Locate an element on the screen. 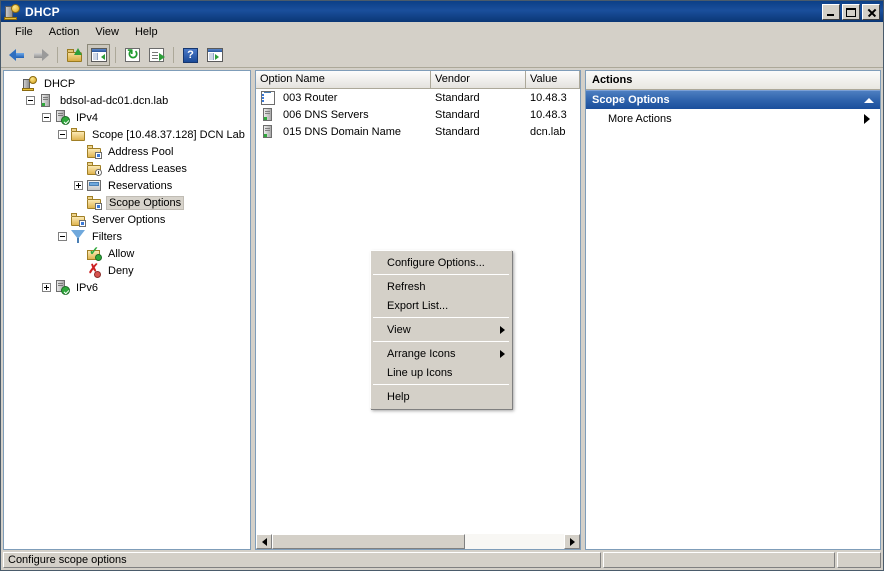 The height and width of the screenshot is (571, 884). help-button: ? is located at coordinates (190, 55).